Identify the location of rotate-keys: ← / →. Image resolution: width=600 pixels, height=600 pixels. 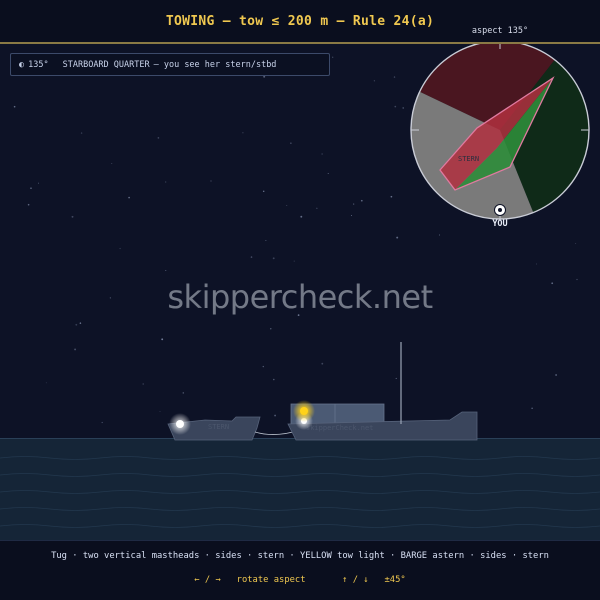
(207, 580).